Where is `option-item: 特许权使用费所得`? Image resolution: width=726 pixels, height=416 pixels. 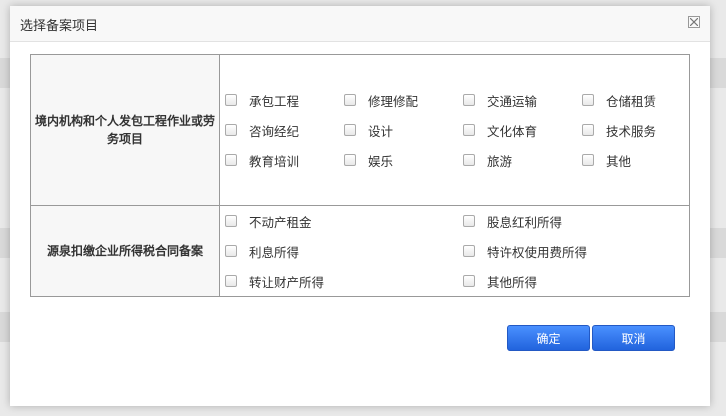 option-item: 特许权使用费所得 is located at coordinates (525, 251).